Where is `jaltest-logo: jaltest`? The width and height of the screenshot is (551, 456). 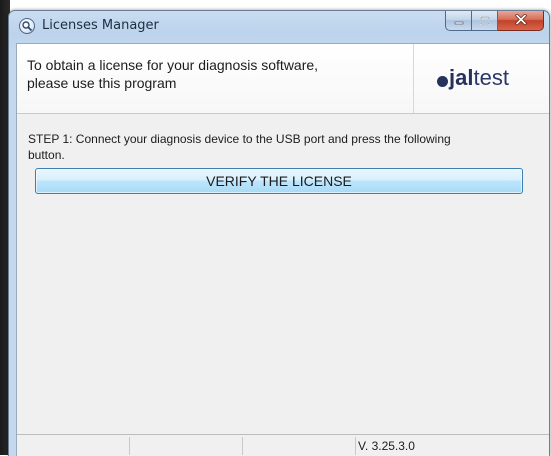
jaltest-logo: jaltest is located at coordinates (473, 78).